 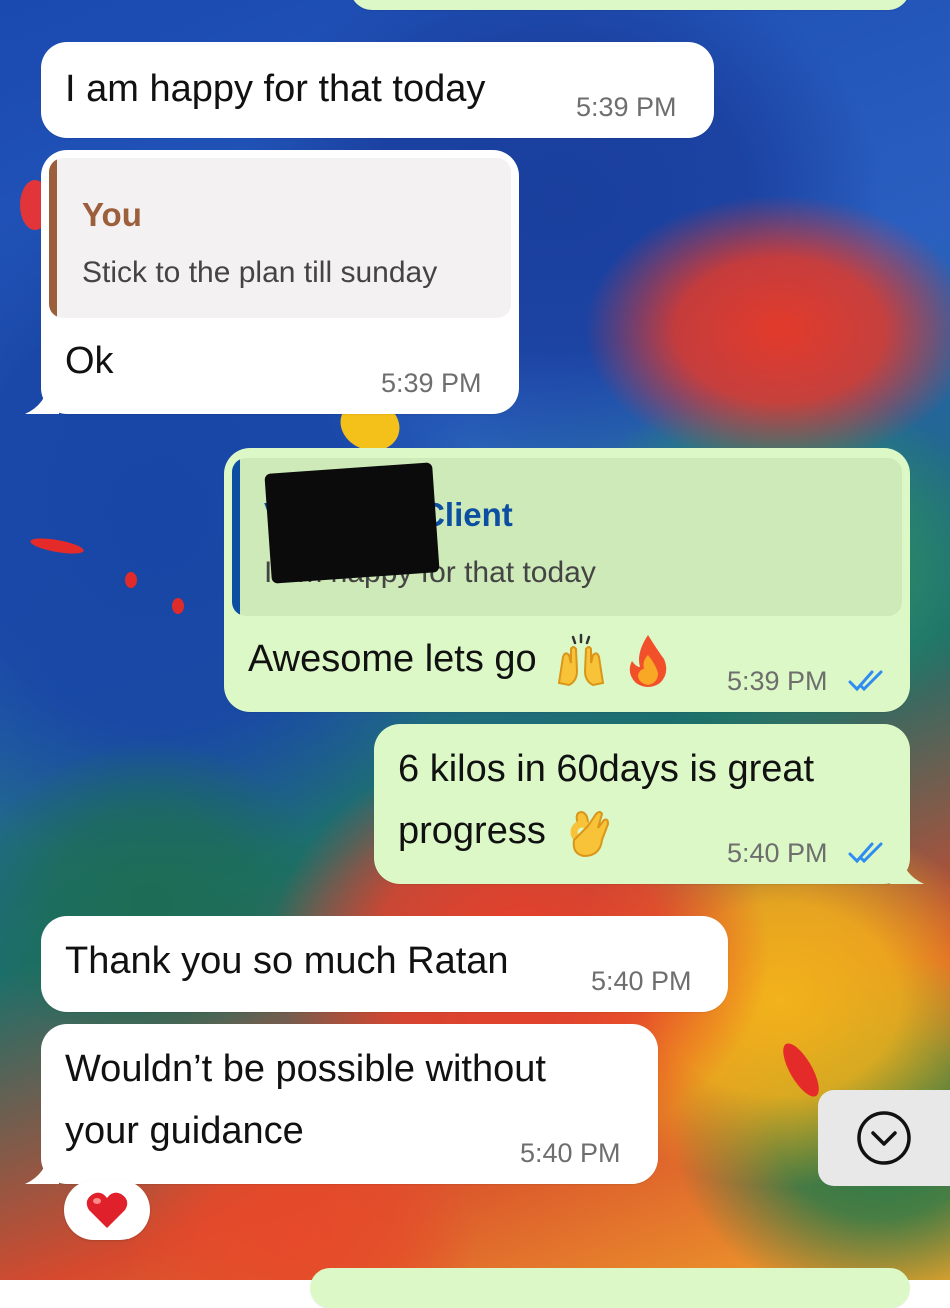 I want to click on message-bubble-incoming: Thank you so much Ratan 5:40 PM, so click(x=384, y=964).